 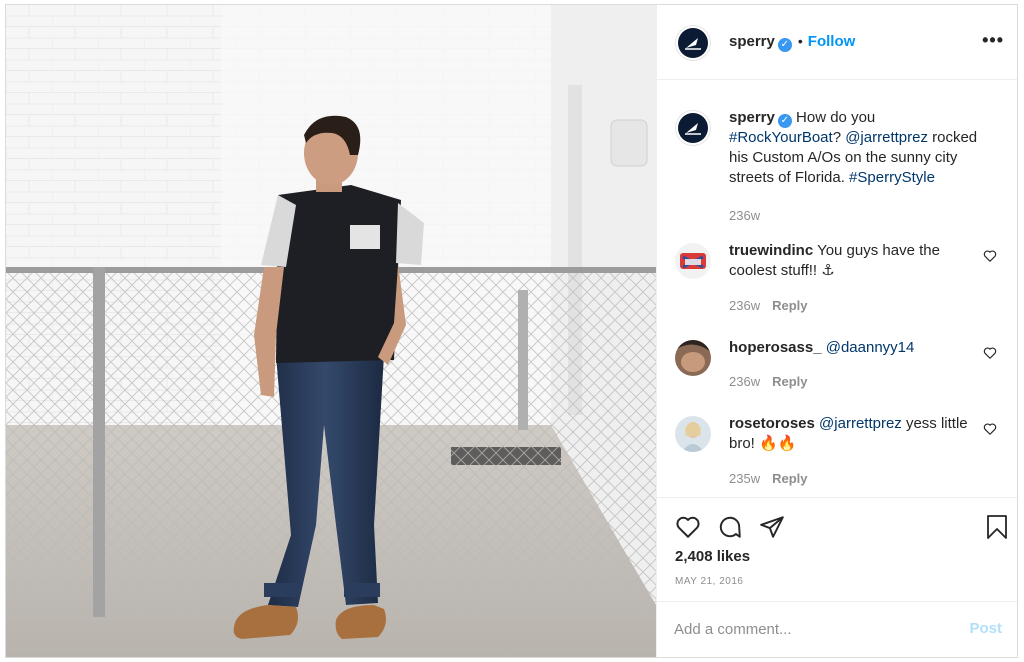 What do you see at coordinates (837, 558) in the screenshot?
I see `post-actions: 2,408 likes MAY 21, 2016` at bounding box center [837, 558].